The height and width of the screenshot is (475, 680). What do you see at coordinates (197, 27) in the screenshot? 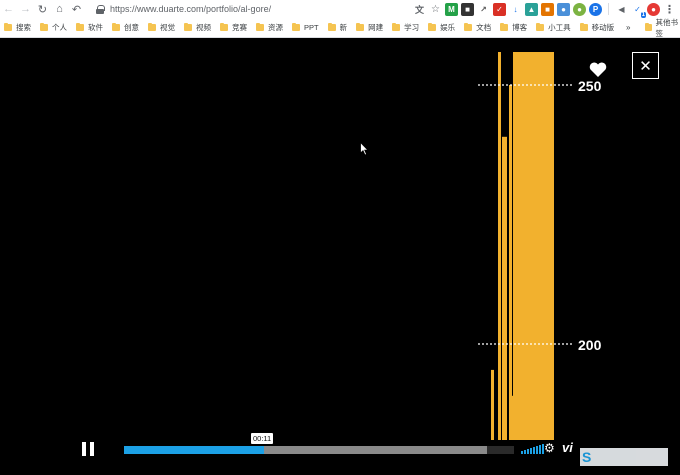
I see `bookmark-item: 视频` at bounding box center [197, 27].